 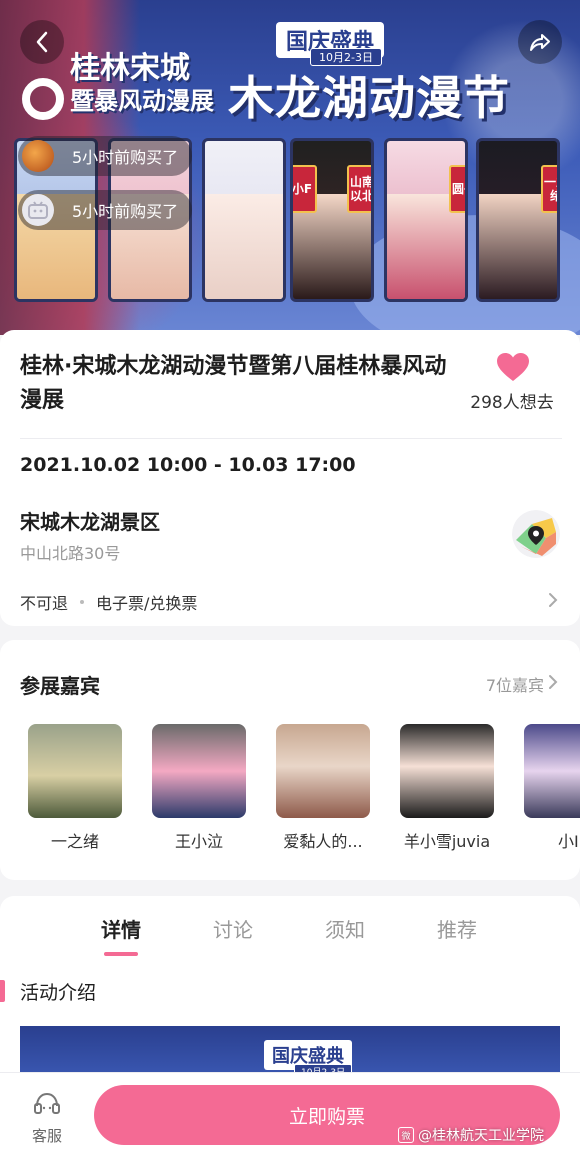 What do you see at coordinates (82, 602) in the screenshot?
I see `separator-dot` at bounding box center [82, 602].